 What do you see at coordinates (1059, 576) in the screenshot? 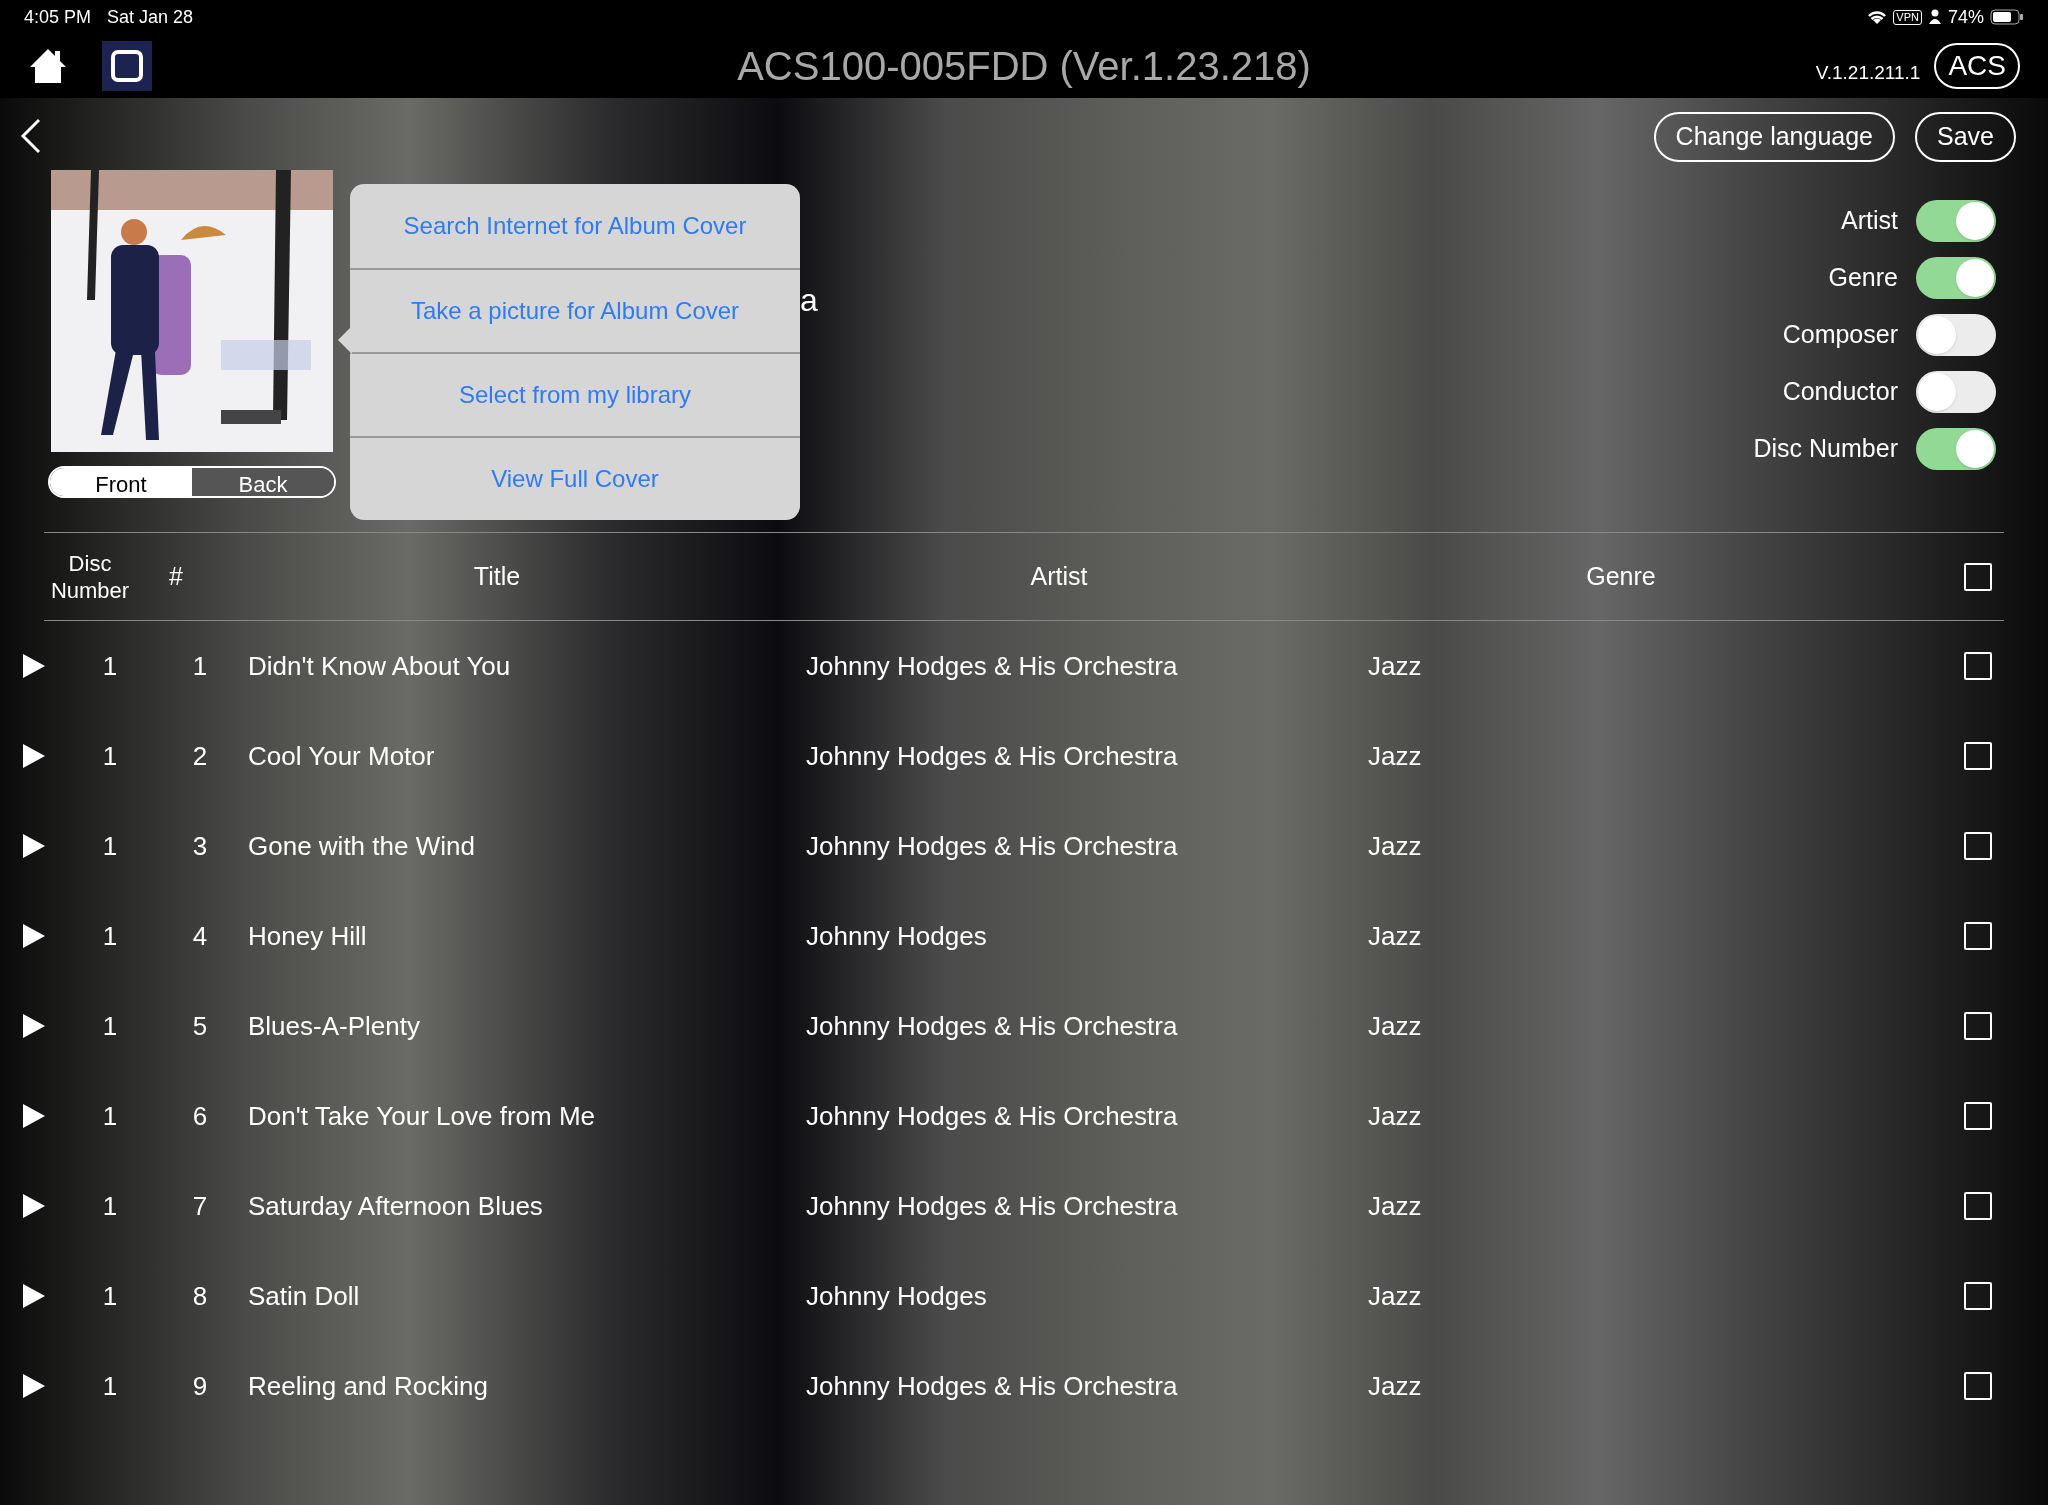
I see `column-header: Artist` at bounding box center [1059, 576].